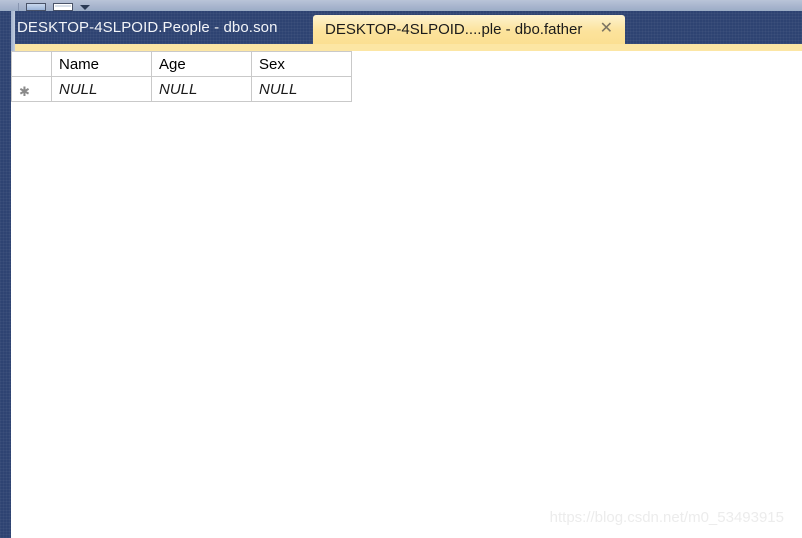 This screenshot has height=538, width=802. What do you see at coordinates (201, 89) in the screenshot?
I see `cell-age: NULL` at bounding box center [201, 89].